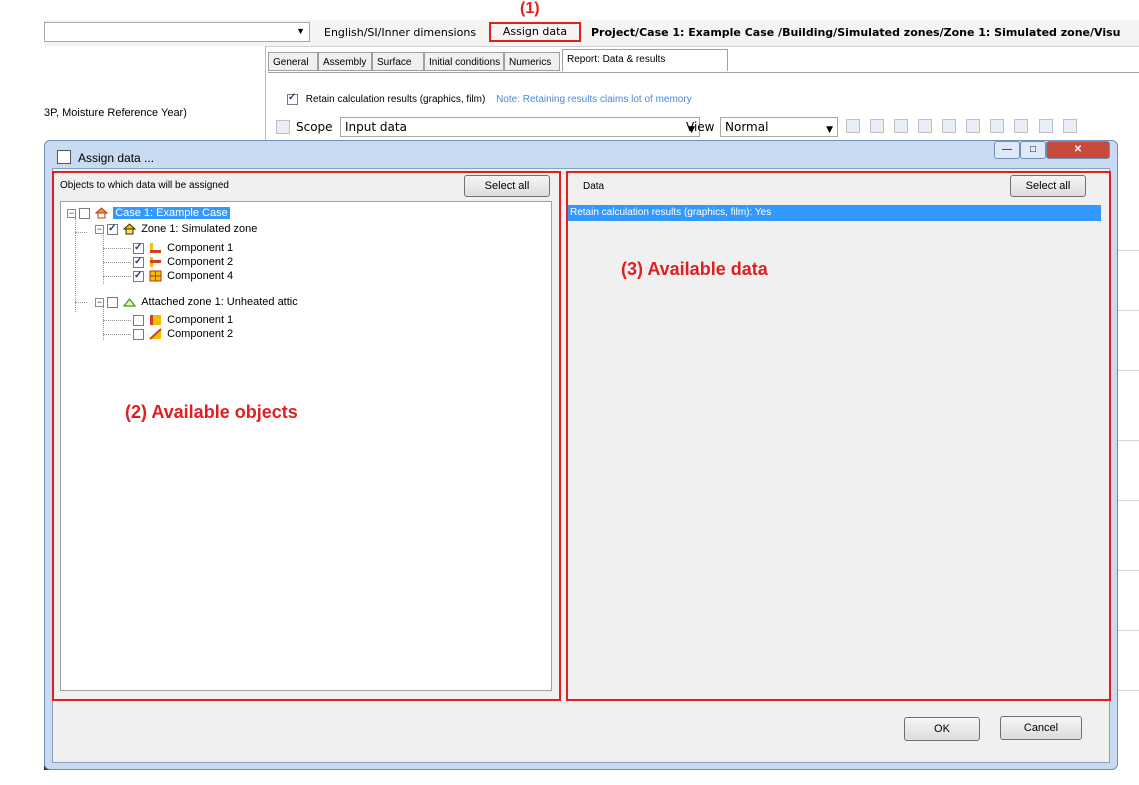  Describe the element at coordinates (1069, 126) in the screenshot. I see `export-icon` at that location.